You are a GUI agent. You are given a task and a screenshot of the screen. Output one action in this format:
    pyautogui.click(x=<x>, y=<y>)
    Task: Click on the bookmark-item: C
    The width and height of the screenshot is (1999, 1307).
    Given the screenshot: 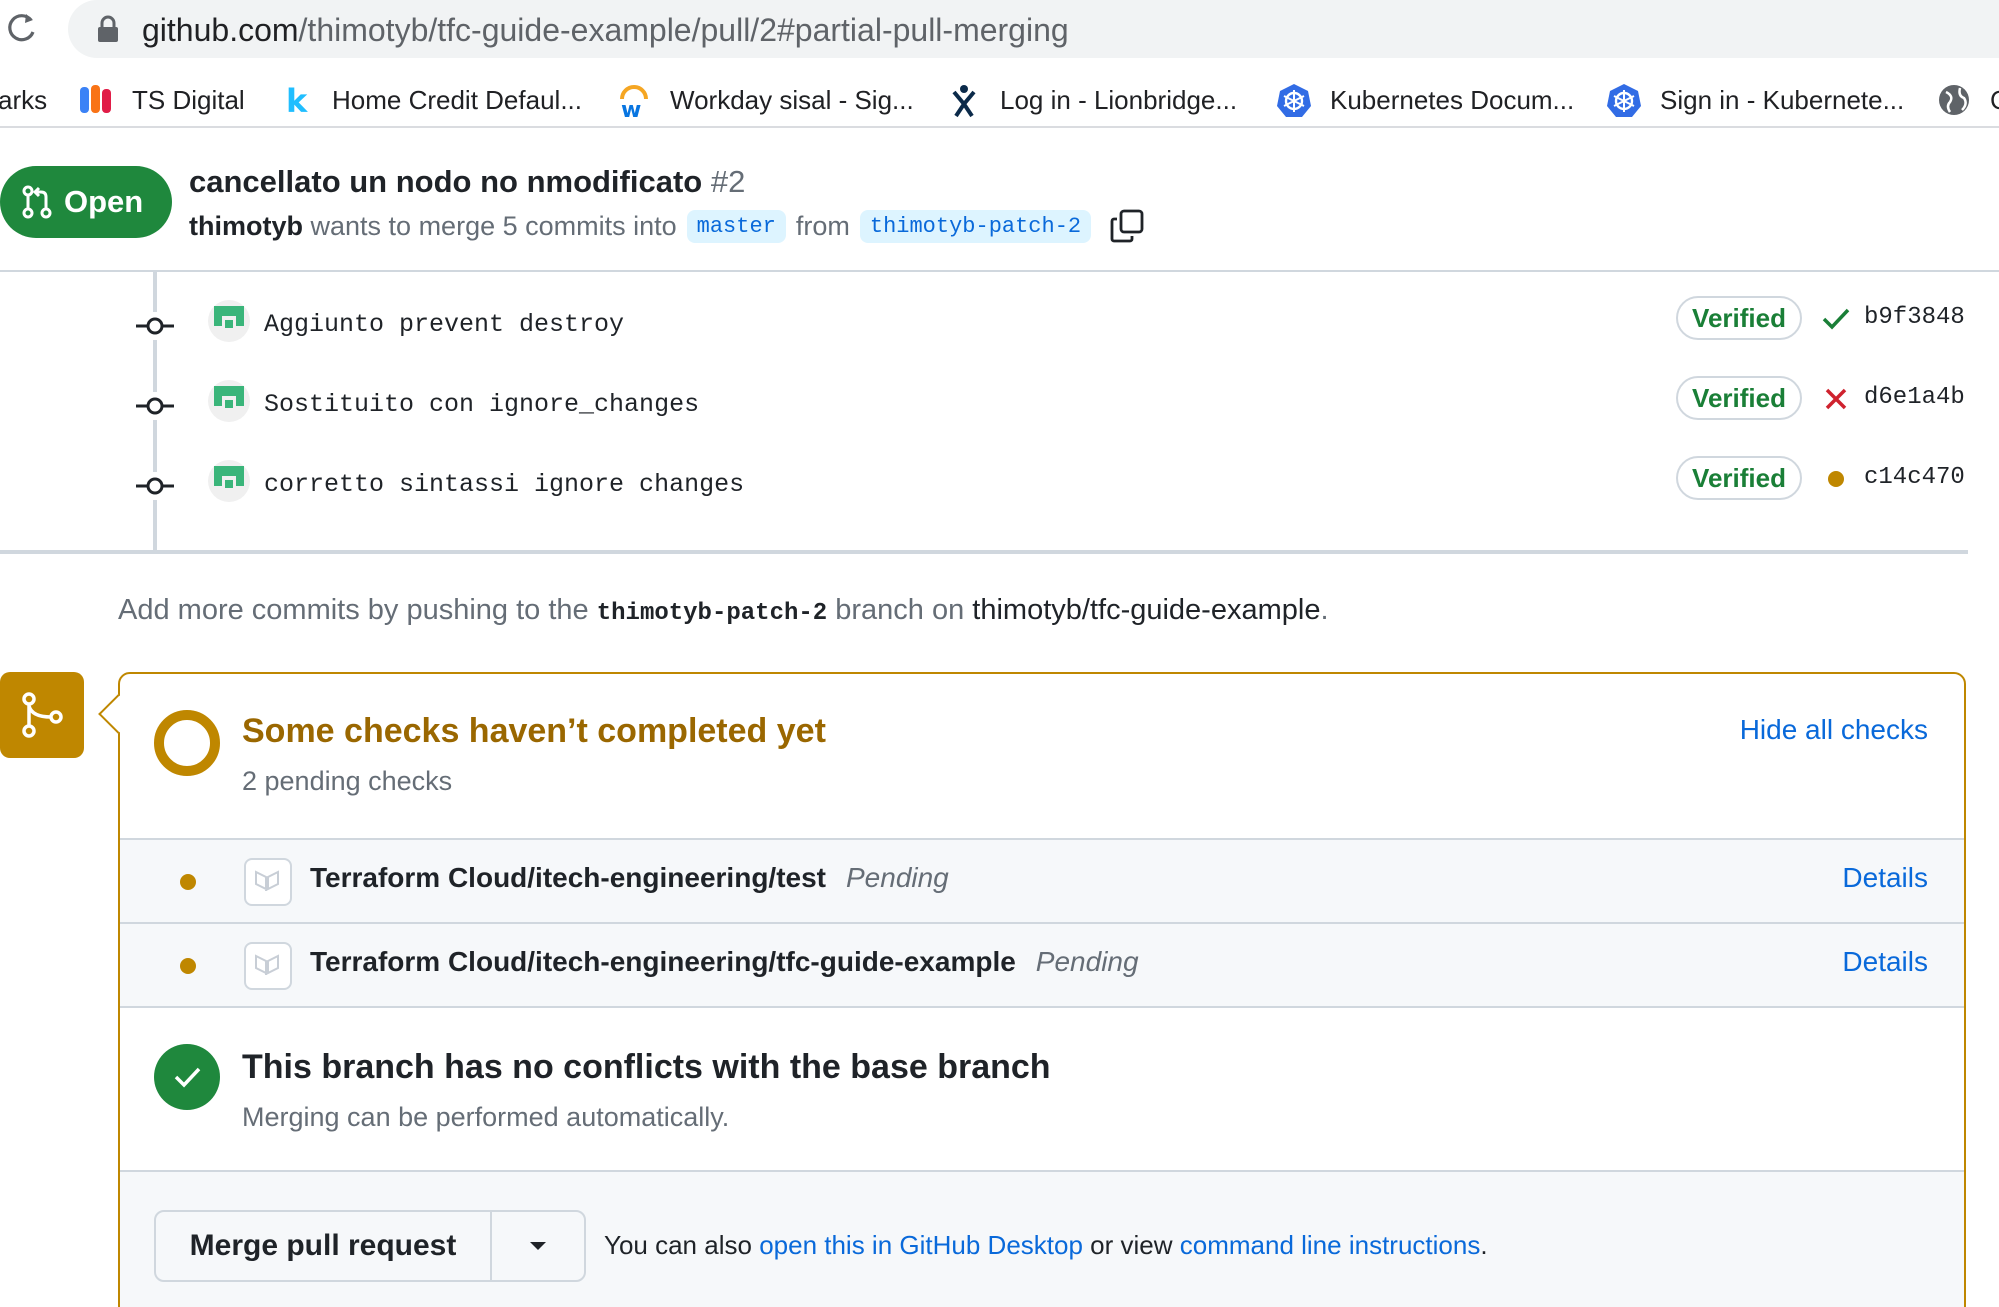 What is the action you would take?
    pyautogui.click(x=1966, y=100)
    